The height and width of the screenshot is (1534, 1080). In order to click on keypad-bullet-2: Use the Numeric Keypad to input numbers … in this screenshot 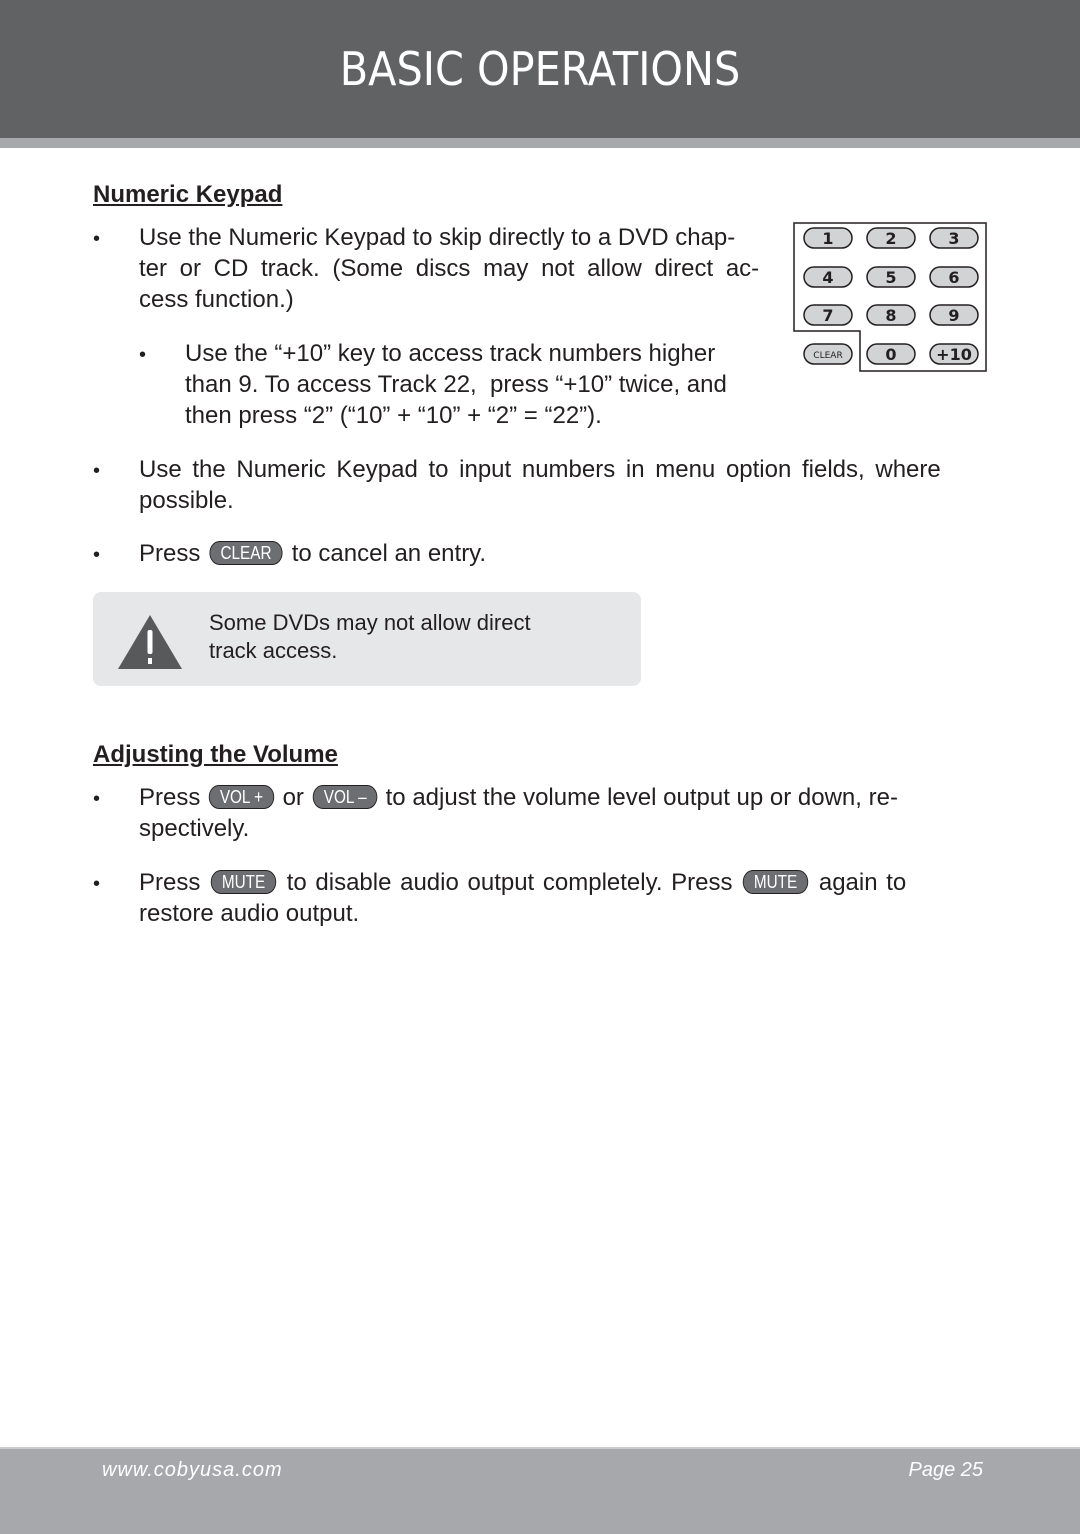, I will do `click(563, 485)`.